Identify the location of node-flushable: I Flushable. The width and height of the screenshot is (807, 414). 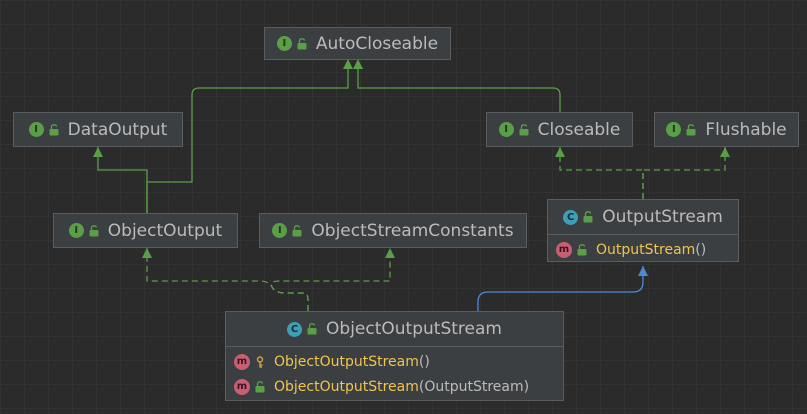
(726, 129).